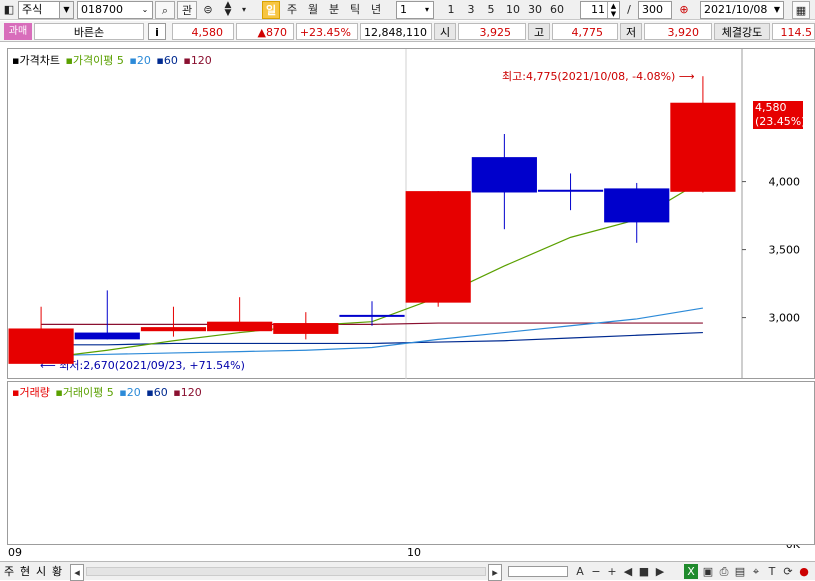  I want to click on refresh-icon: ⟳, so click(788, 571).